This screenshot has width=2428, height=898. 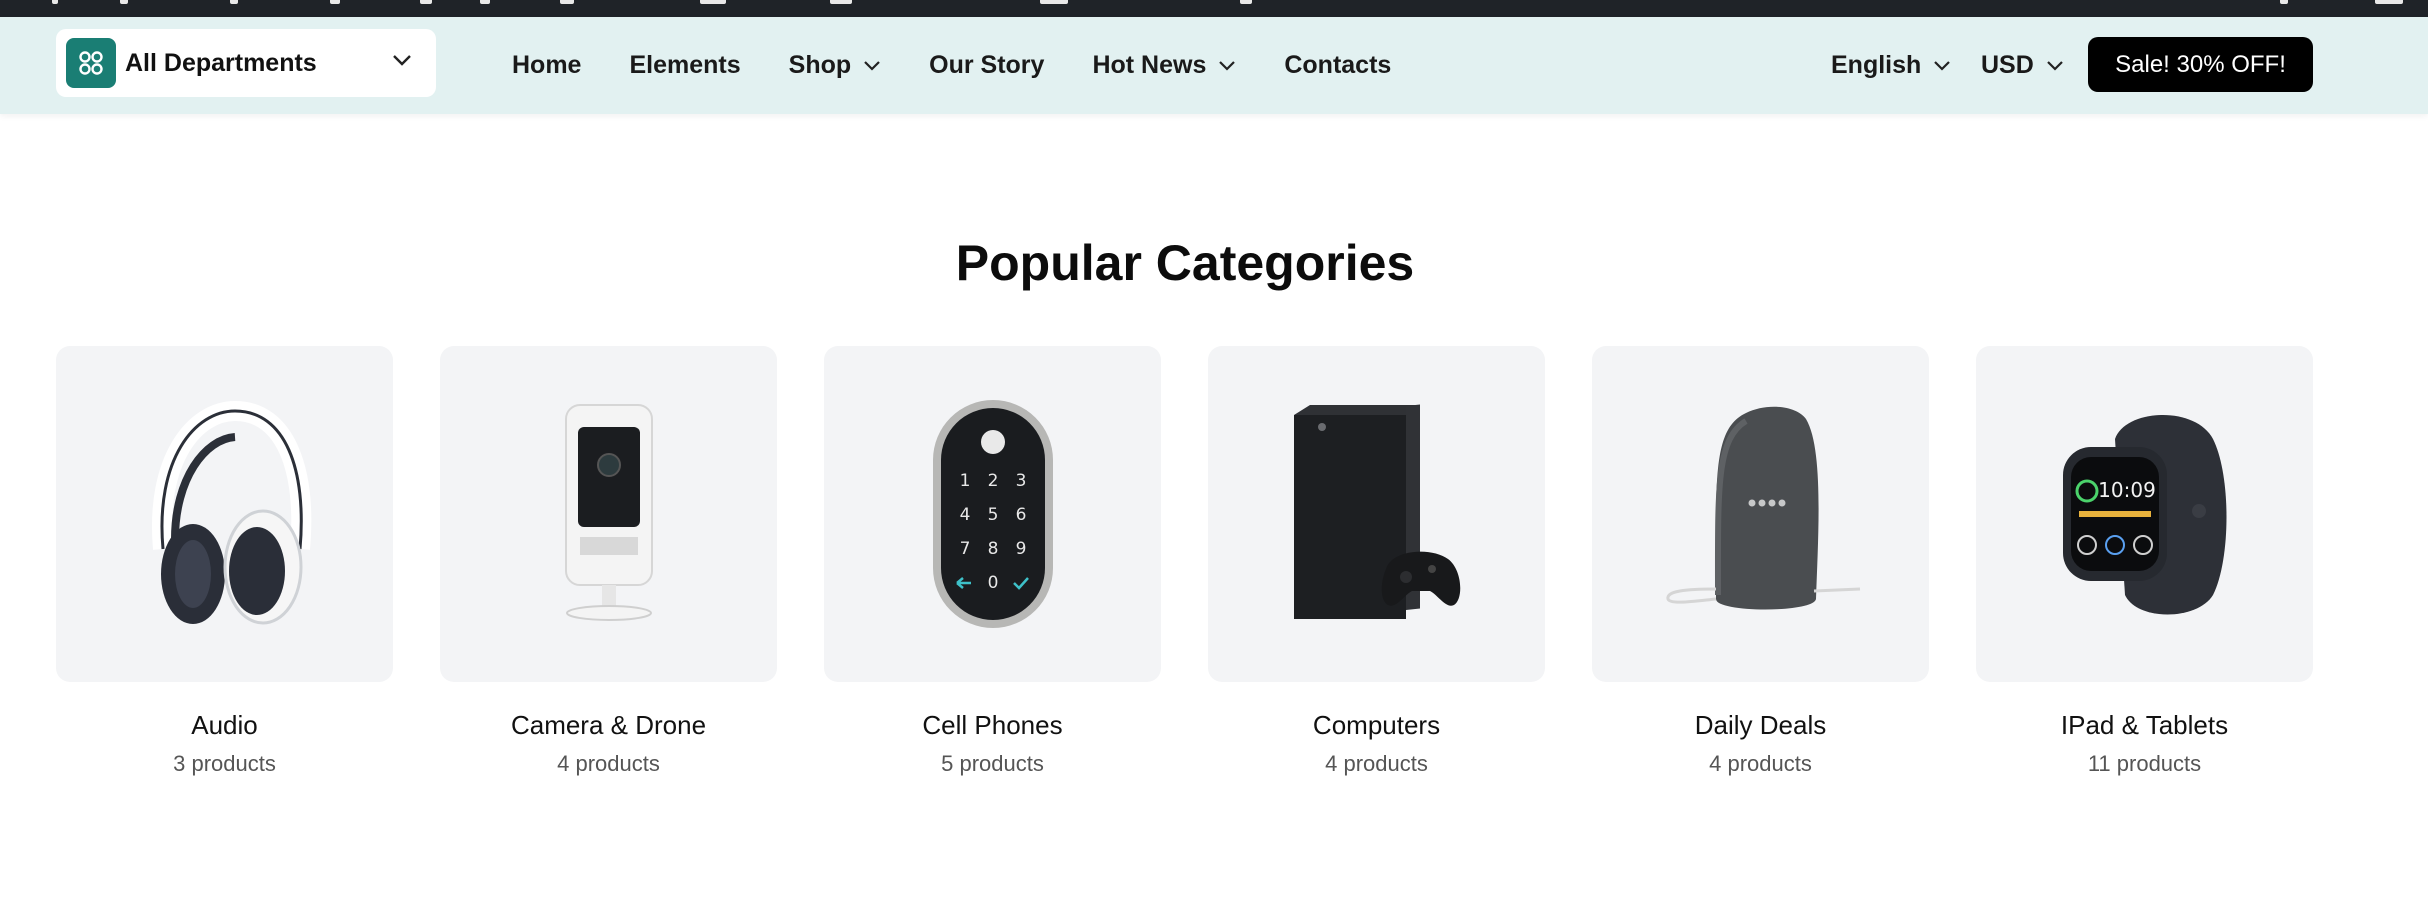 I want to click on category-image-computers, so click(x=1376, y=514).